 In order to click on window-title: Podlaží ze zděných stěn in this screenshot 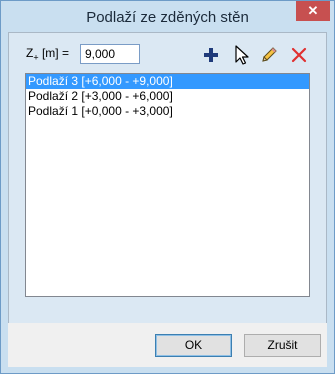, I will do `click(167, 17)`.